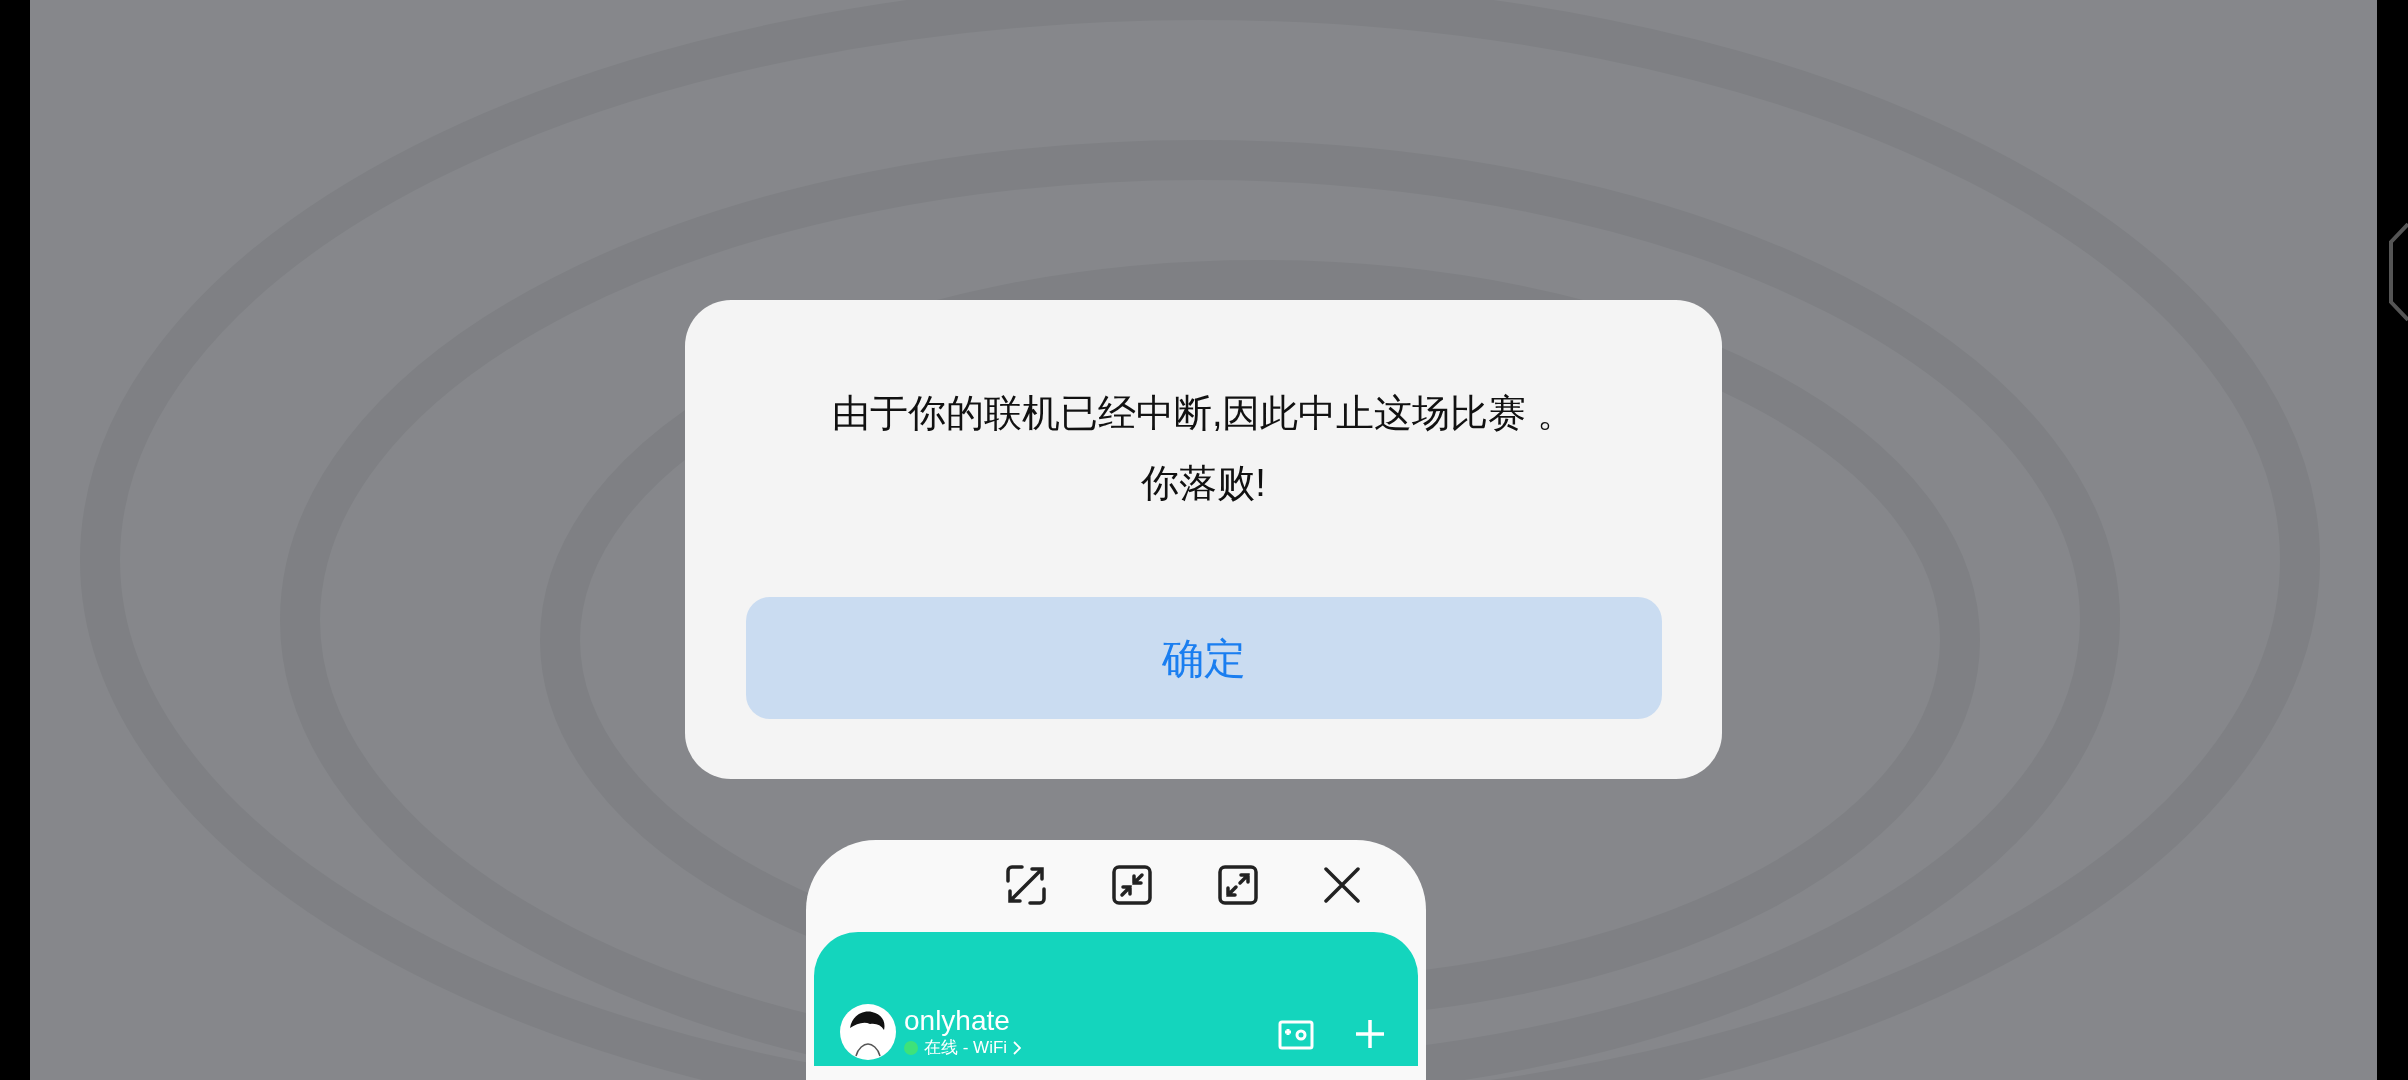 This screenshot has width=2408, height=1080. Describe the element at coordinates (1017, 1048) in the screenshot. I see `chevron-icon` at that location.